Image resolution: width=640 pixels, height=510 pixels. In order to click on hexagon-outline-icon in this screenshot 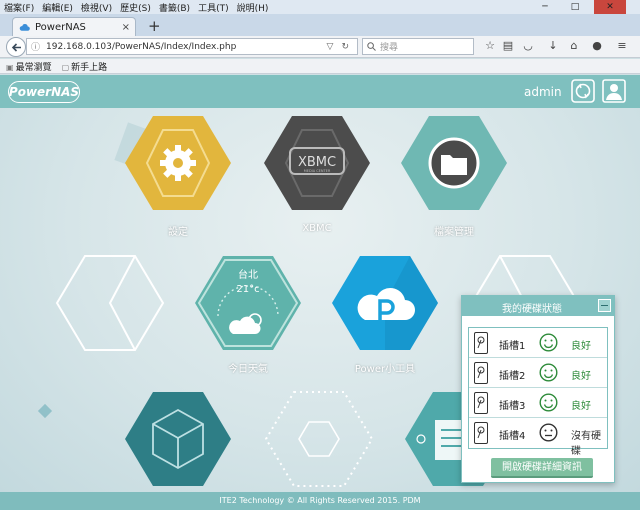, I will do `click(319, 439)`.